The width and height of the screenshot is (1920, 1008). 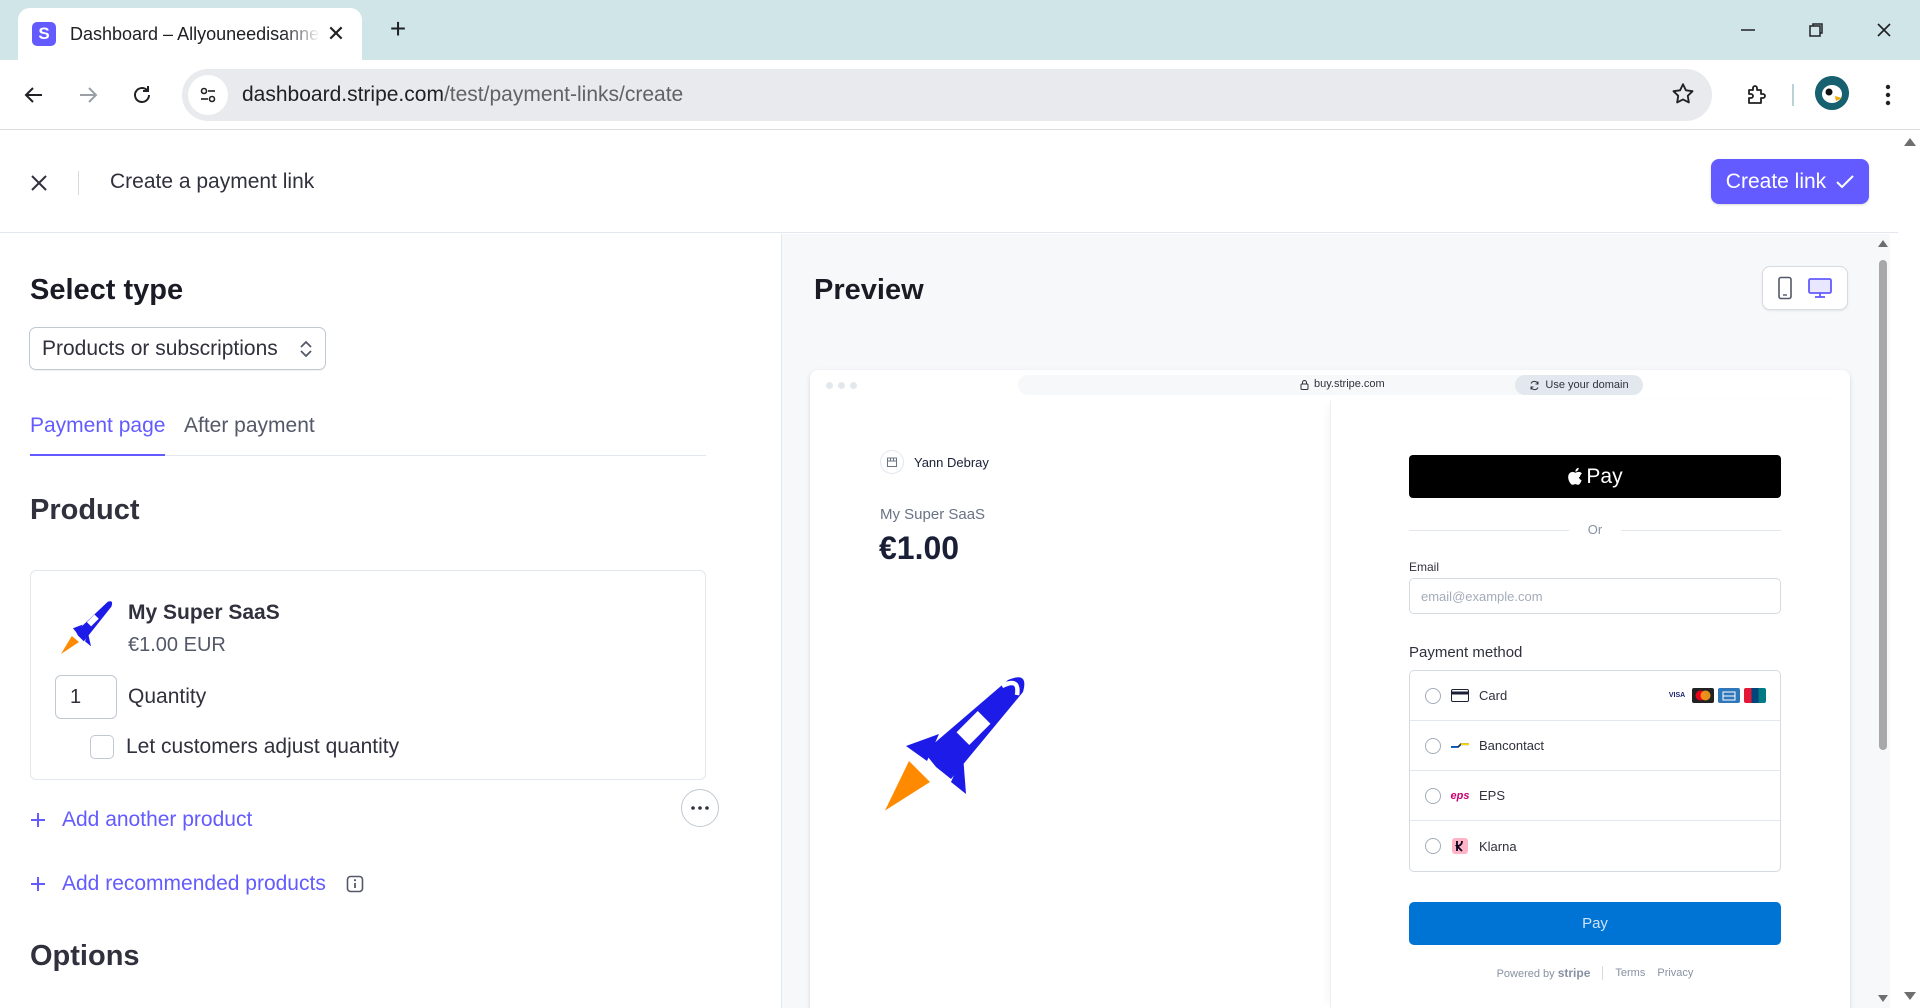 I want to click on add-another-product-link: Add another product, so click(x=141, y=820).